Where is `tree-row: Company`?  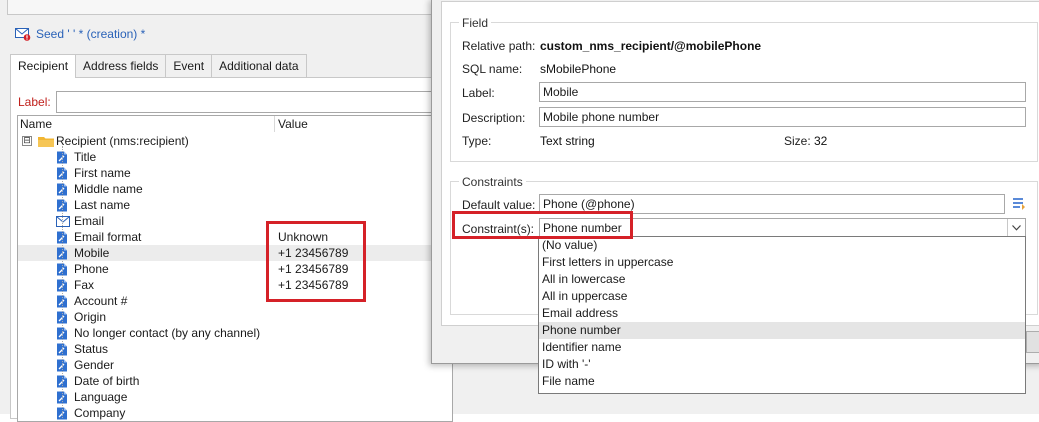 tree-row: Company is located at coordinates (235, 413).